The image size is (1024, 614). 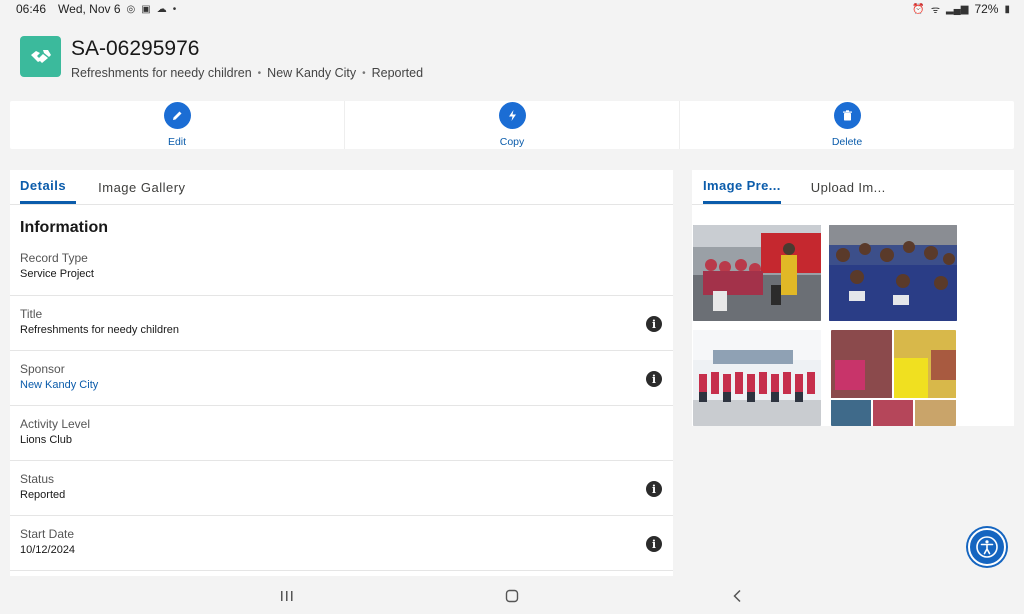 I want to click on recent-apps-button, so click(x=287, y=596).